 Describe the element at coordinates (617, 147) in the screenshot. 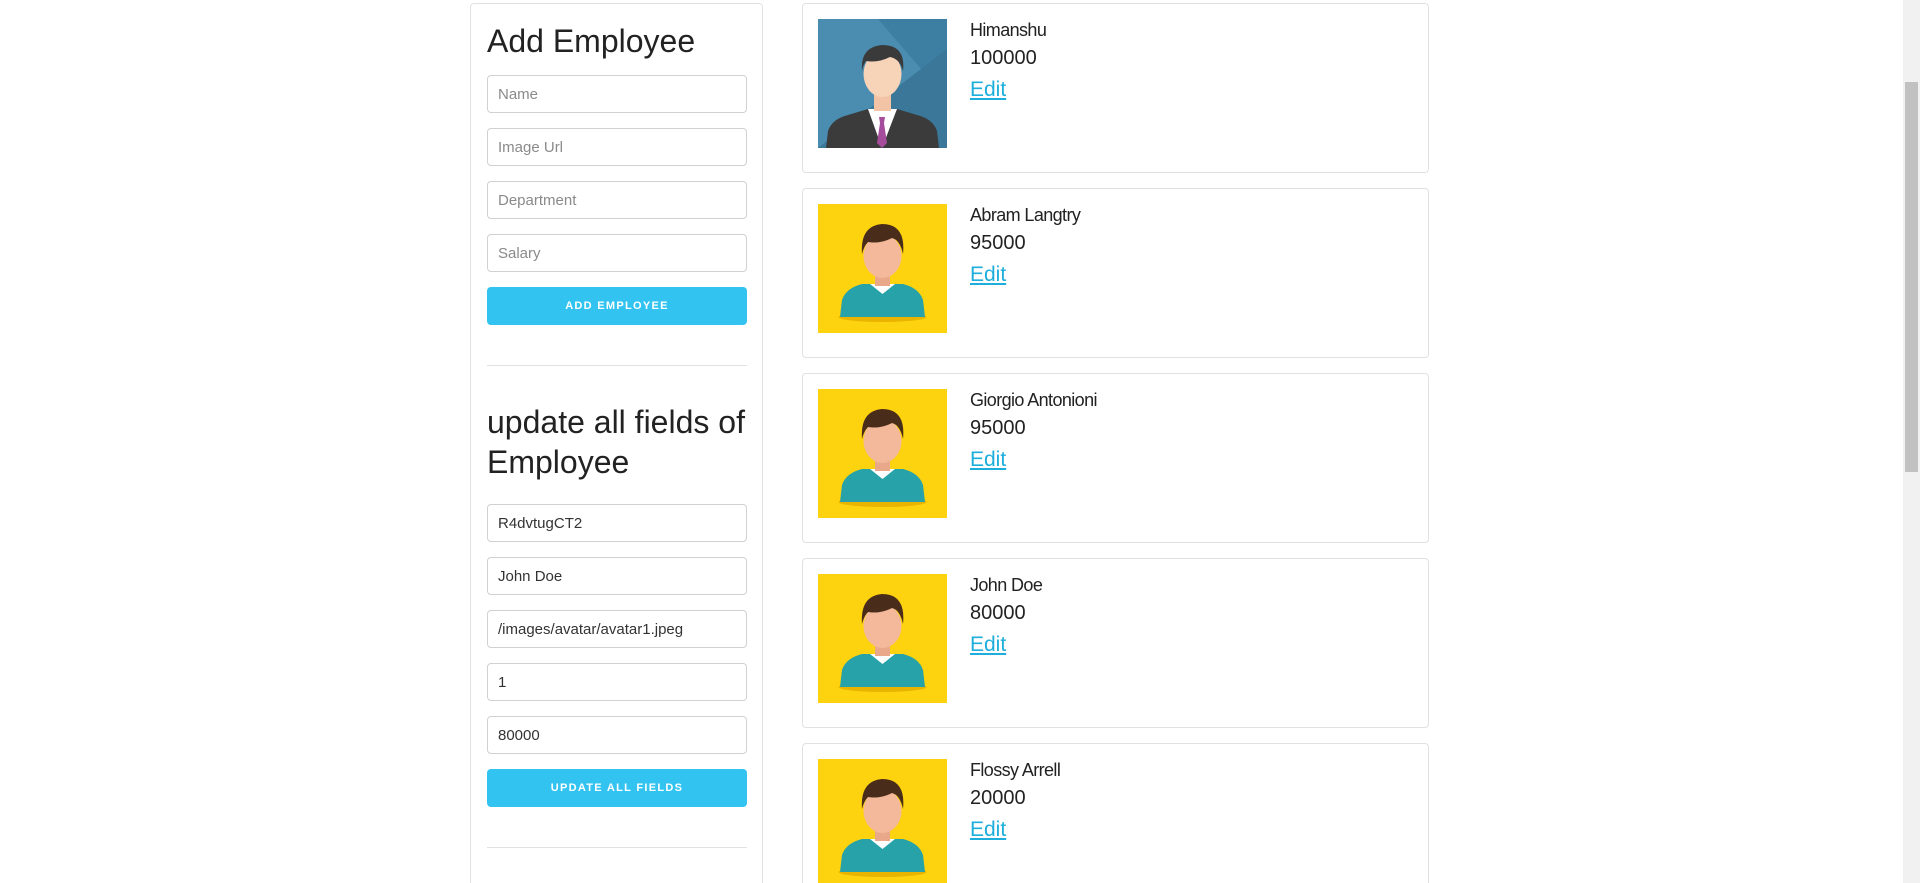

I see `image-url-input` at that location.